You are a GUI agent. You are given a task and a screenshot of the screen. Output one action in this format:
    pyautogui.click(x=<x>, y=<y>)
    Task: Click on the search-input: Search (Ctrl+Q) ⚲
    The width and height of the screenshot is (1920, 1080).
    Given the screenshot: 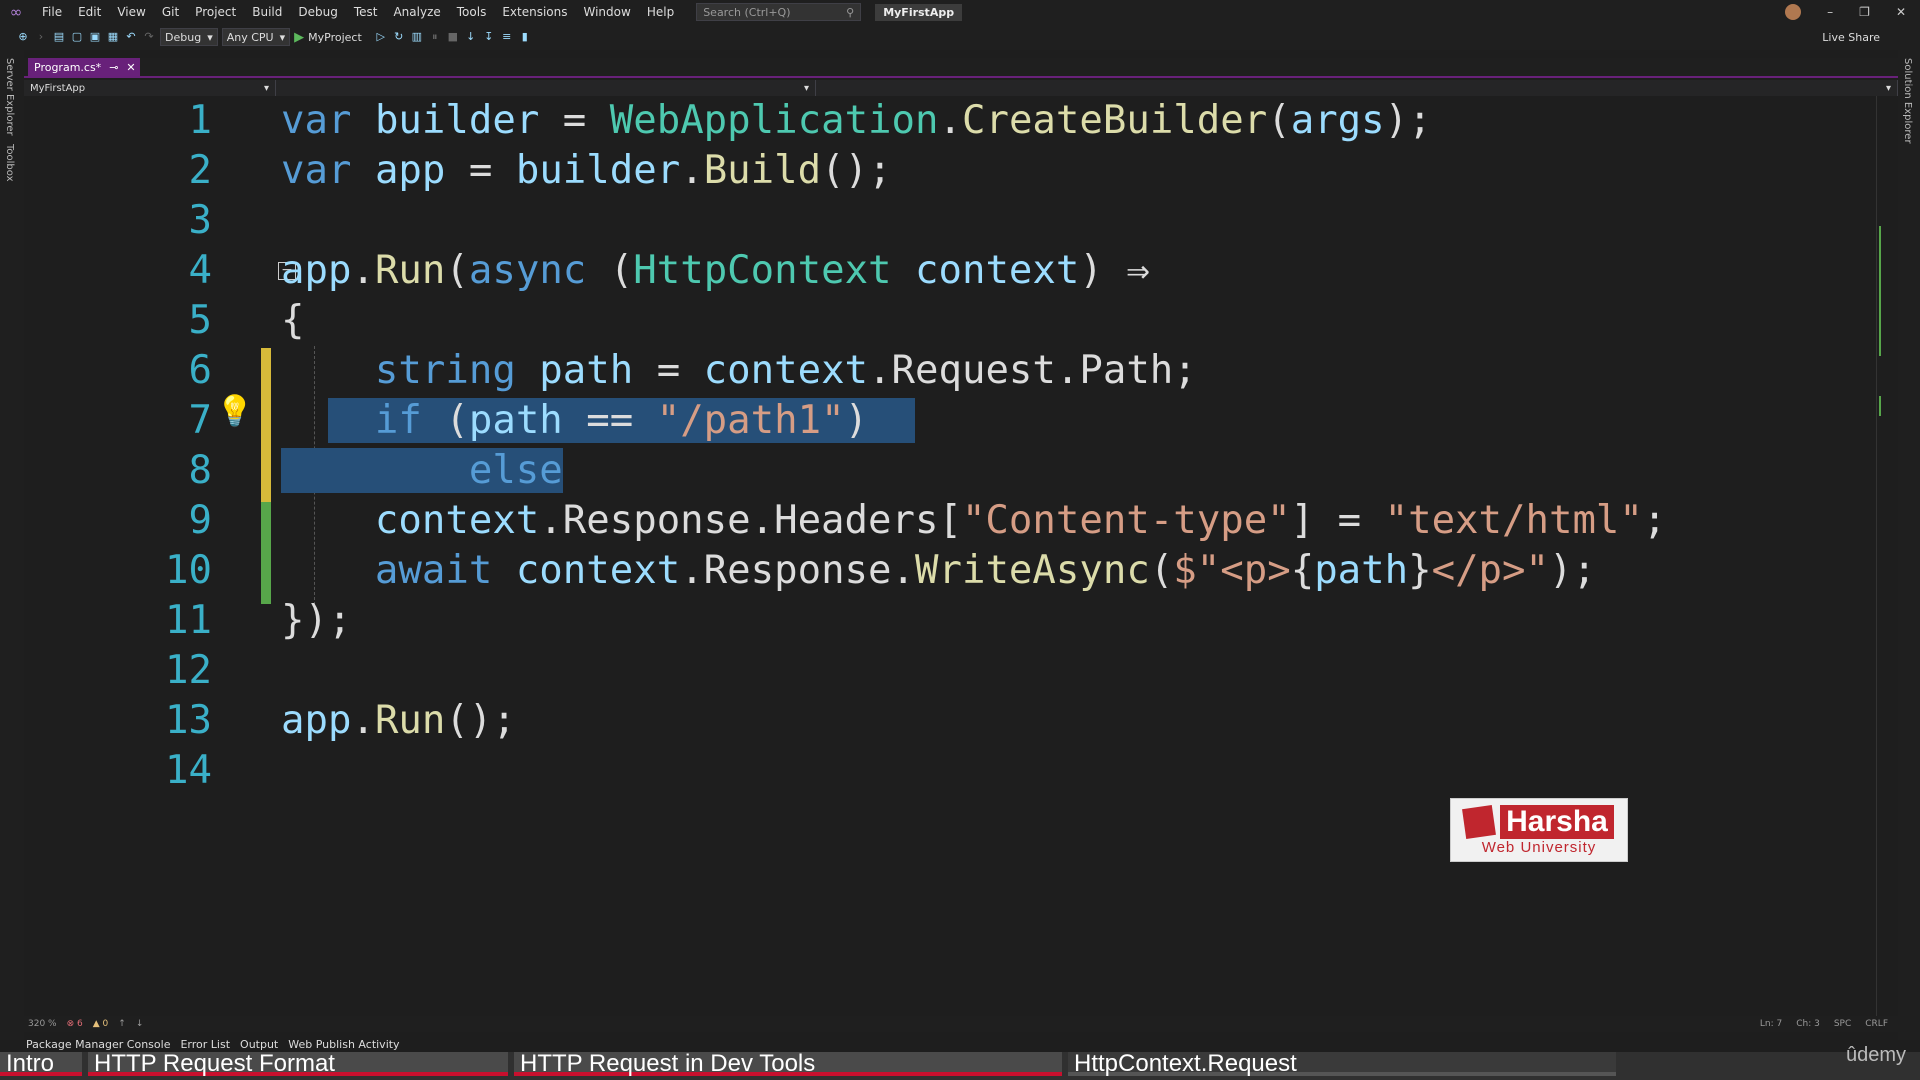 What is the action you would take?
    pyautogui.click(x=779, y=12)
    